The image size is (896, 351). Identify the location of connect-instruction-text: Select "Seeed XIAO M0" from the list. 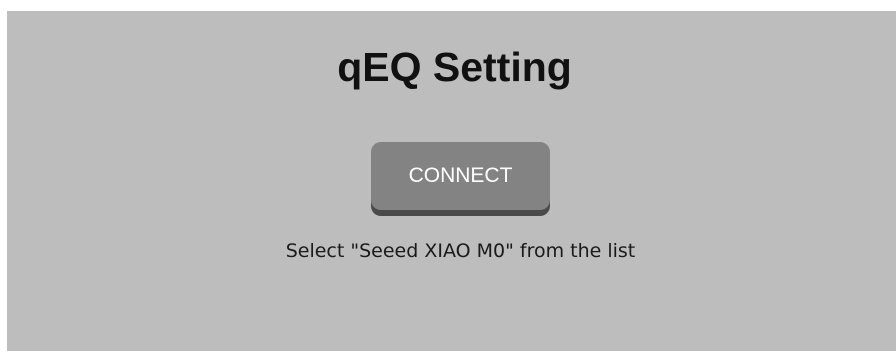
(460, 251).